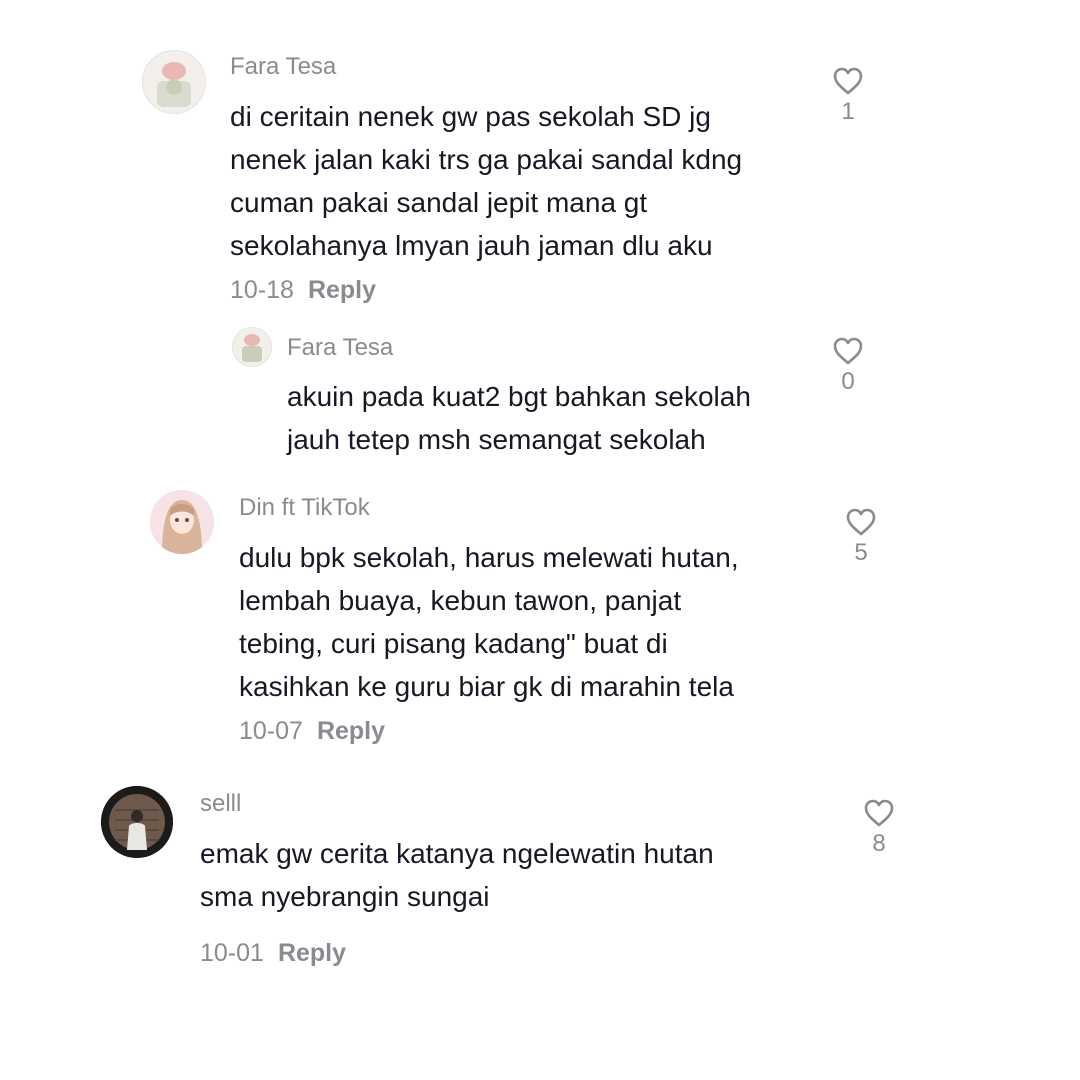 The image size is (1080, 1080). Describe the element at coordinates (457, 853) in the screenshot. I see `comment-text-line: emak gw cerita katanya ngelewatin hutan` at that location.